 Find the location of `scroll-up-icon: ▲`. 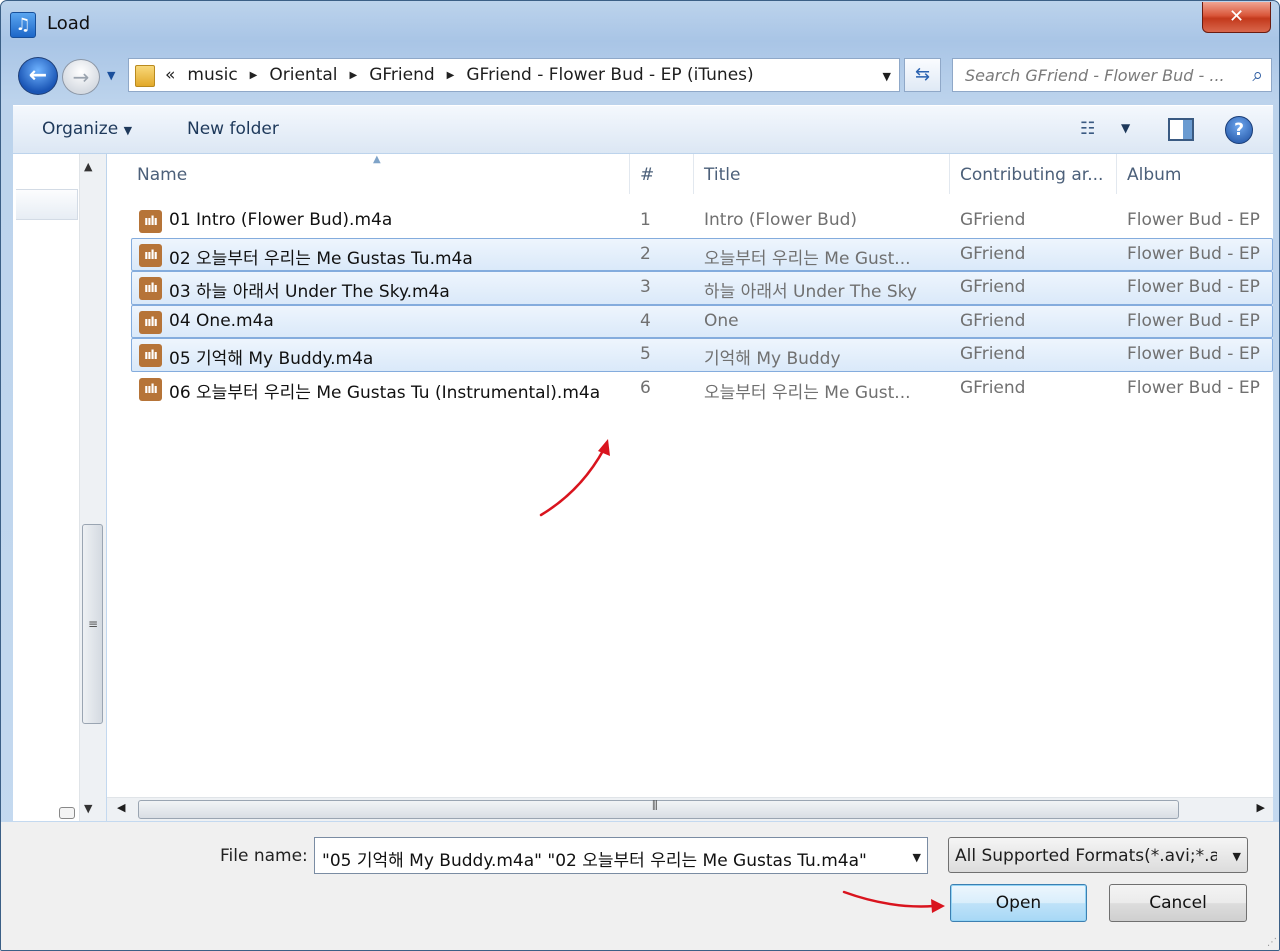

scroll-up-icon: ▲ is located at coordinates (88, 166).